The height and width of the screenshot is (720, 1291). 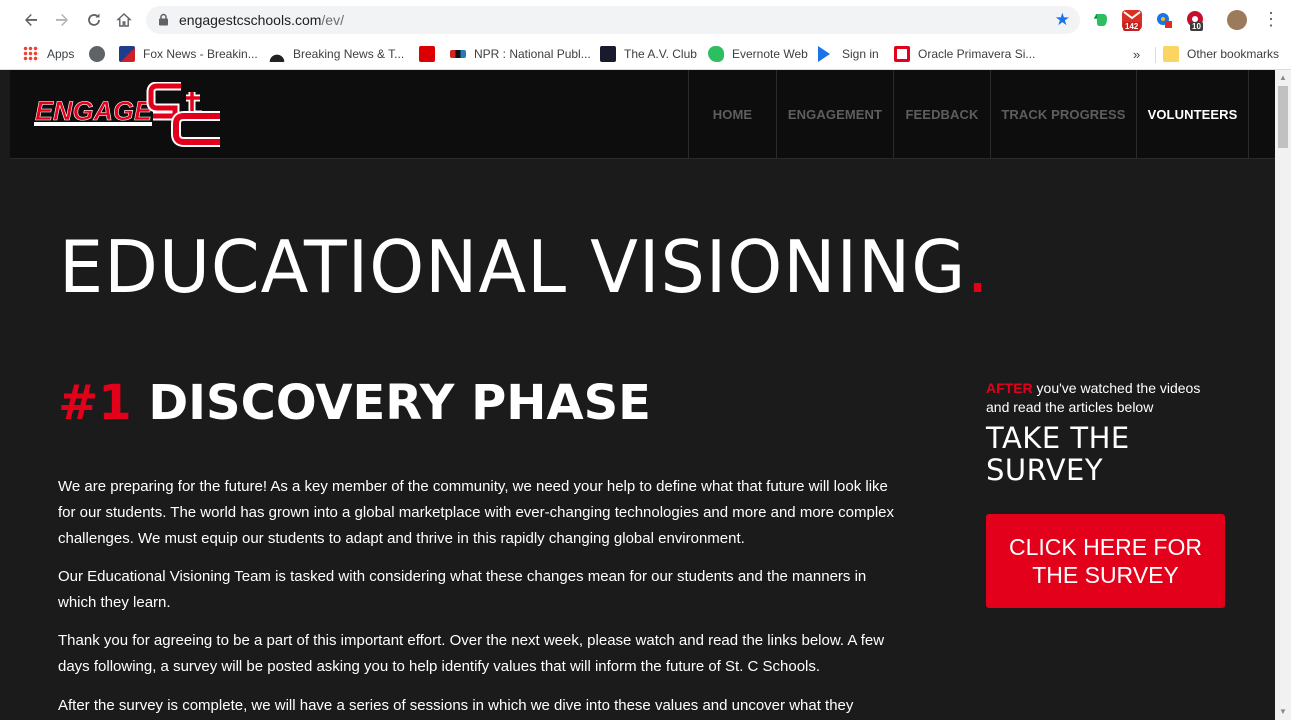 I want to click on browser-menu-icon: ⋮, so click(x=1271, y=20).